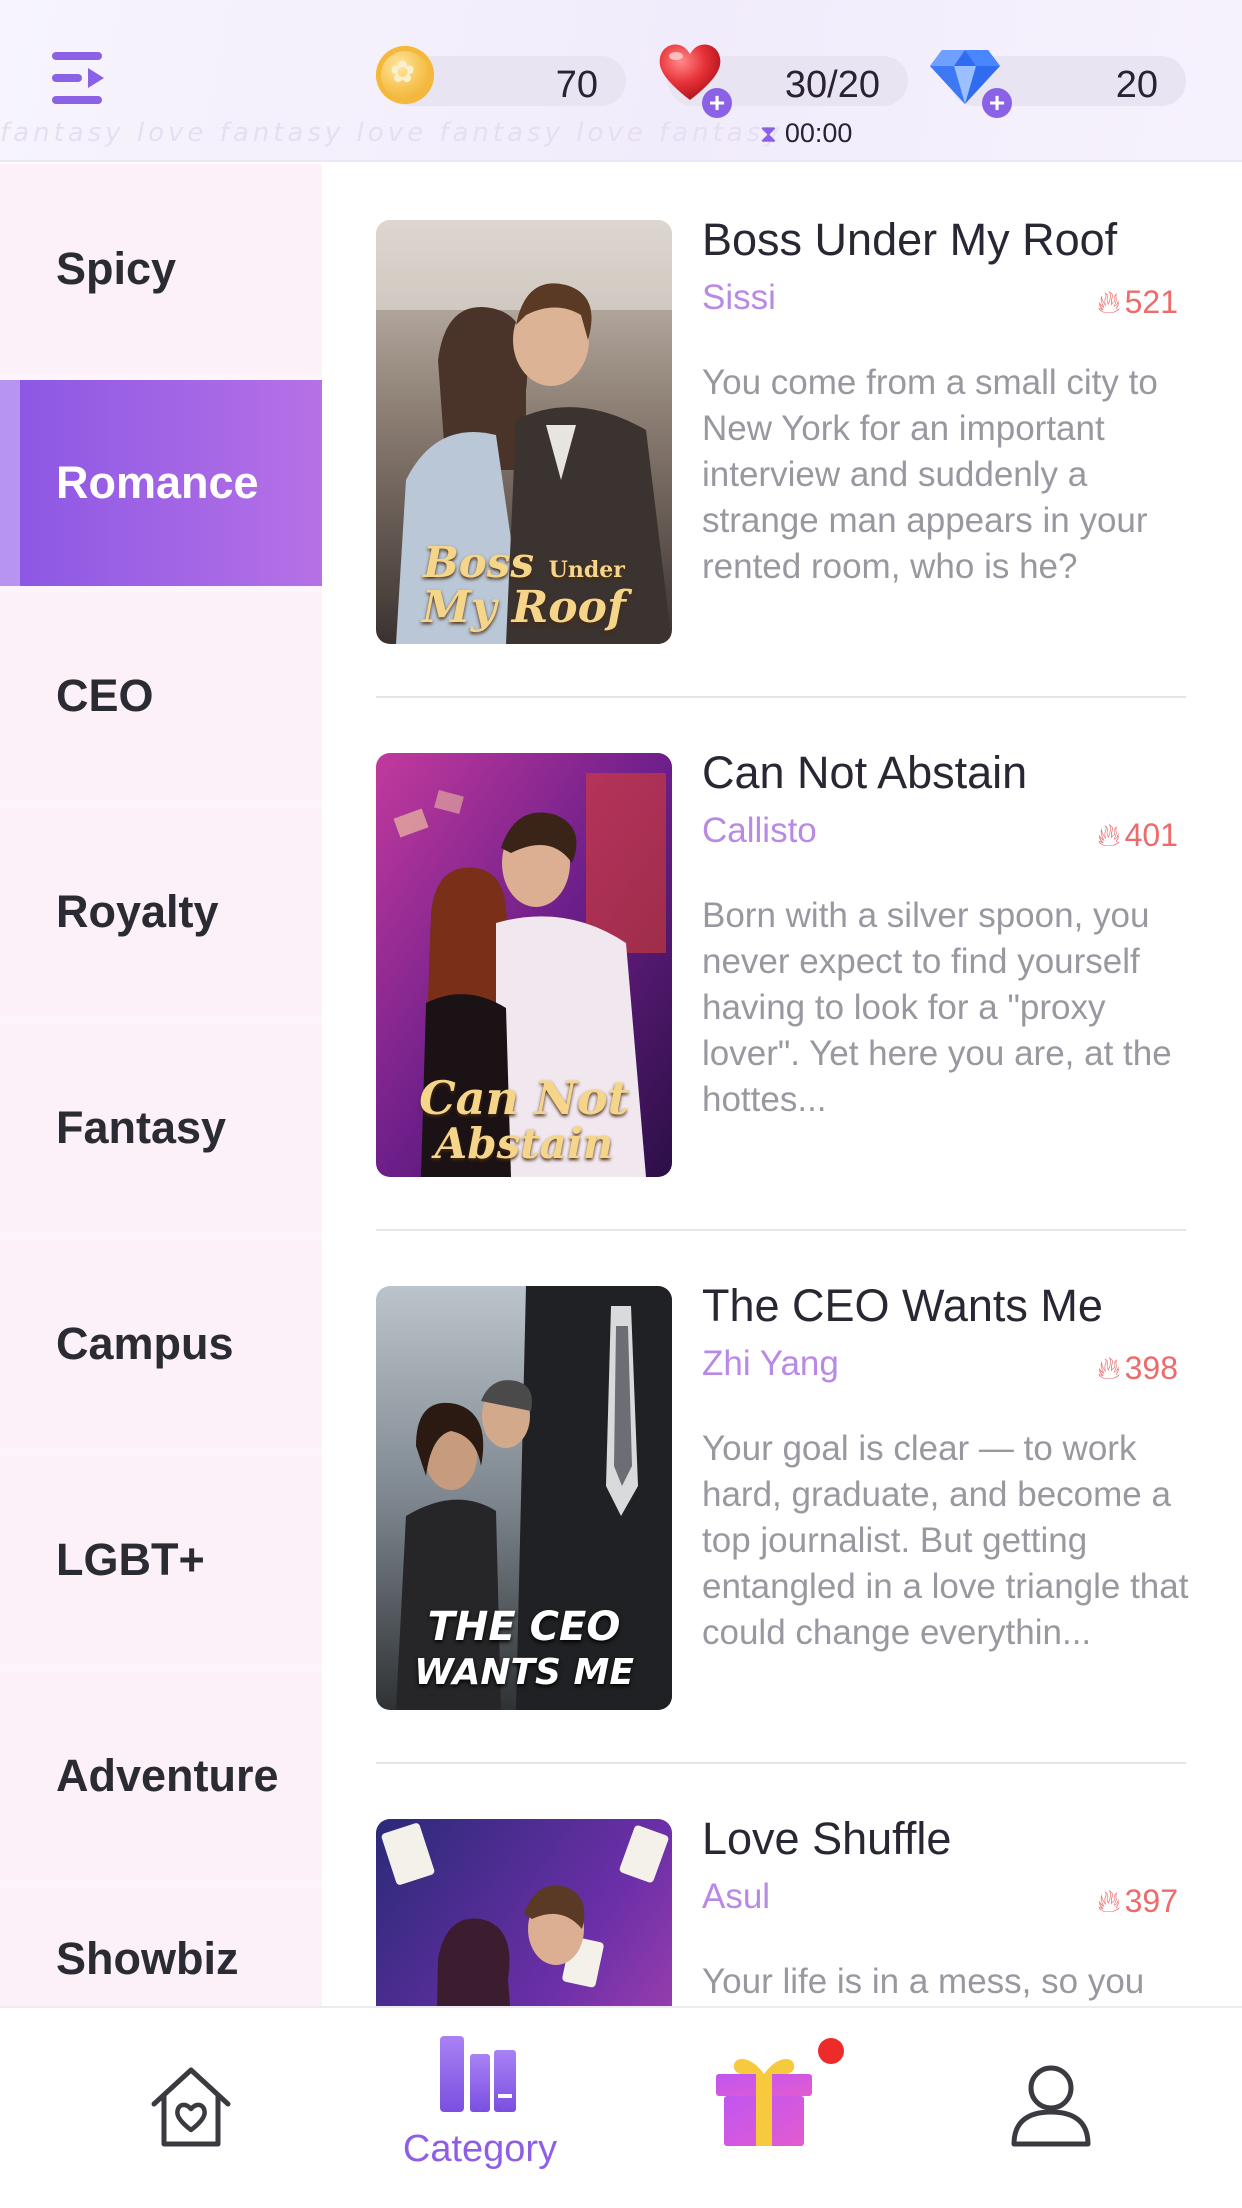 This screenshot has width=1242, height=2208. I want to click on tab-gift, so click(770, 2108).